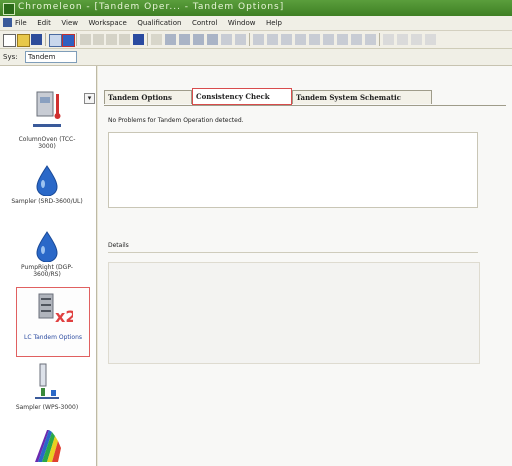 The height and width of the screenshot is (466, 512). Describe the element at coordinates (138, 39) in the screenshot. I see `help-icon` at that location.